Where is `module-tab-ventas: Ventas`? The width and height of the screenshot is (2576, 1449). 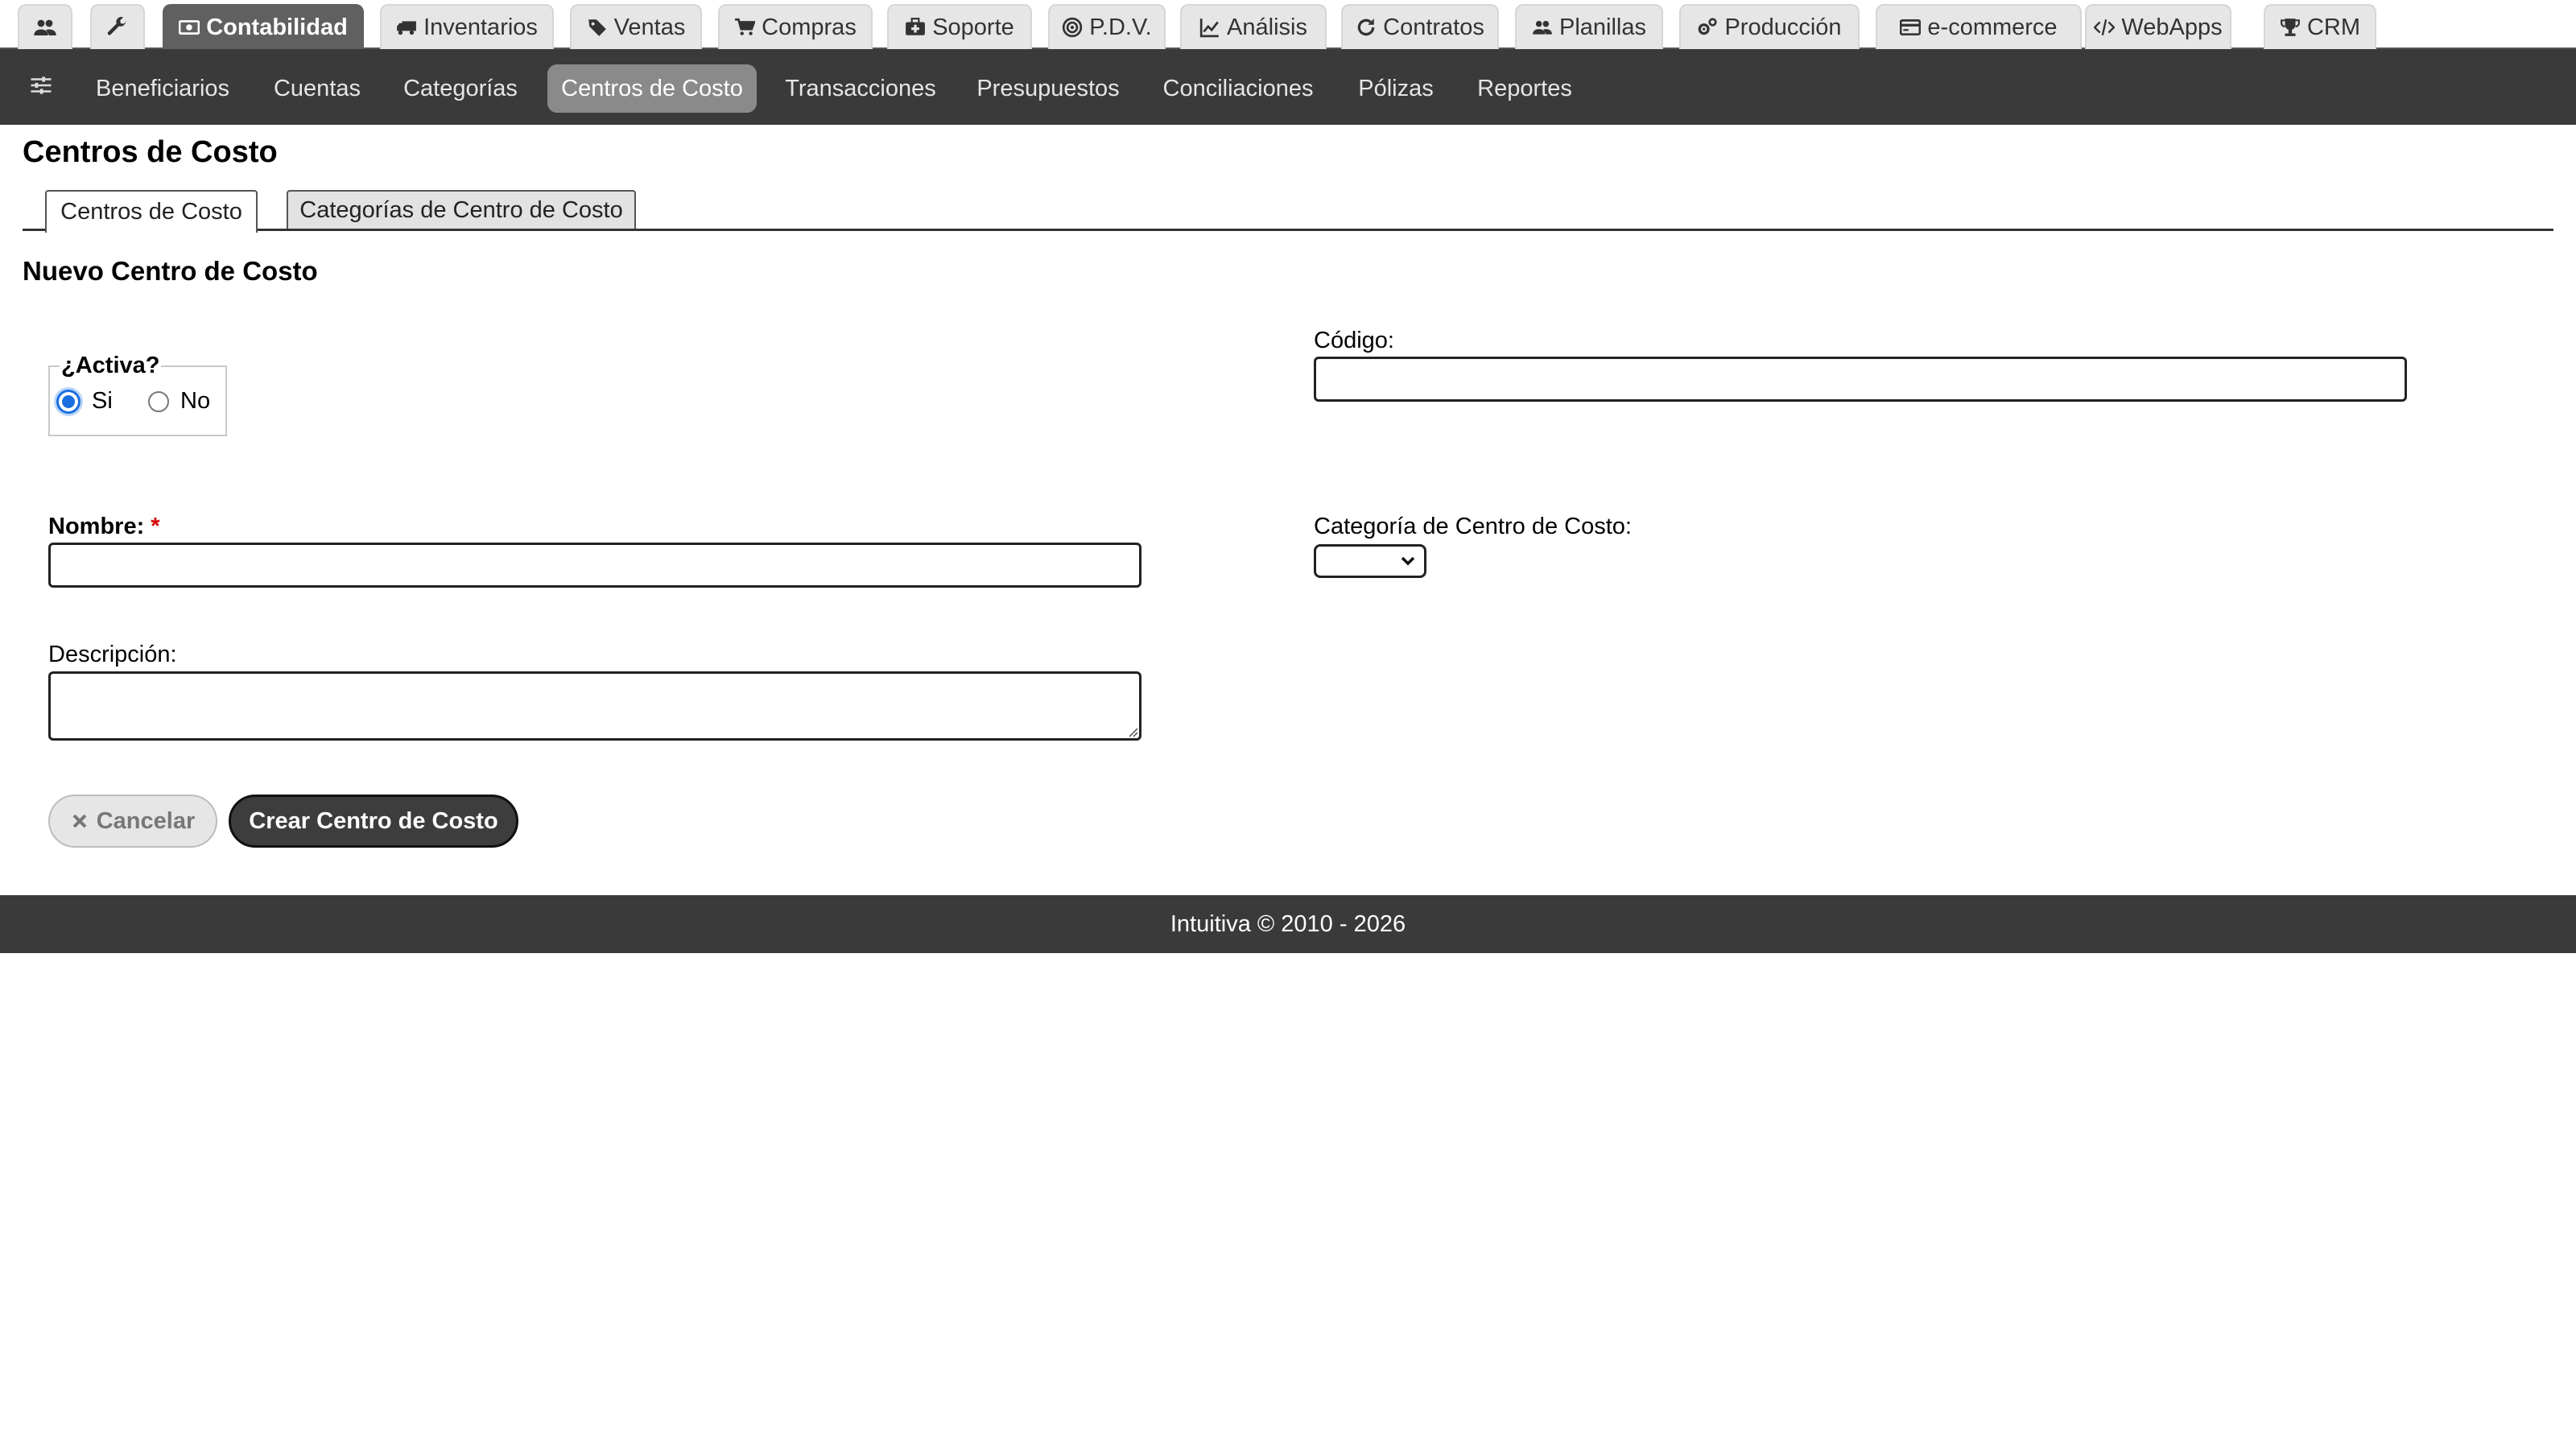
module-tab-ventas: Ventas is located at coordinates (636, 26).